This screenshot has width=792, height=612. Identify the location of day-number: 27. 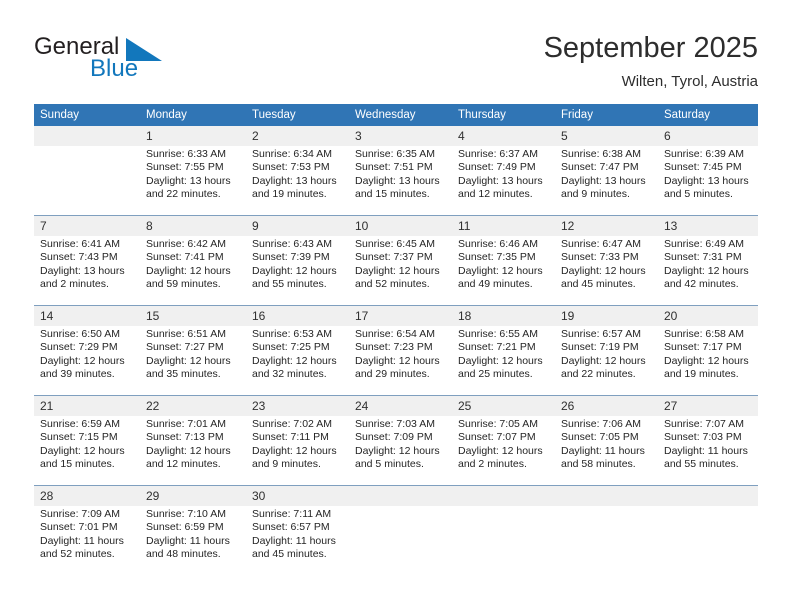
(708, 406).